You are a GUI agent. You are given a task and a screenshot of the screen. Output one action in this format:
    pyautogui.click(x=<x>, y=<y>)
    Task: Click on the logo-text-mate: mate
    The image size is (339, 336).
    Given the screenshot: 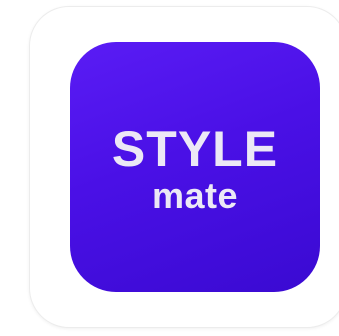 What is the action you would take?
    pyautogui.click(x=195, y=195)
    